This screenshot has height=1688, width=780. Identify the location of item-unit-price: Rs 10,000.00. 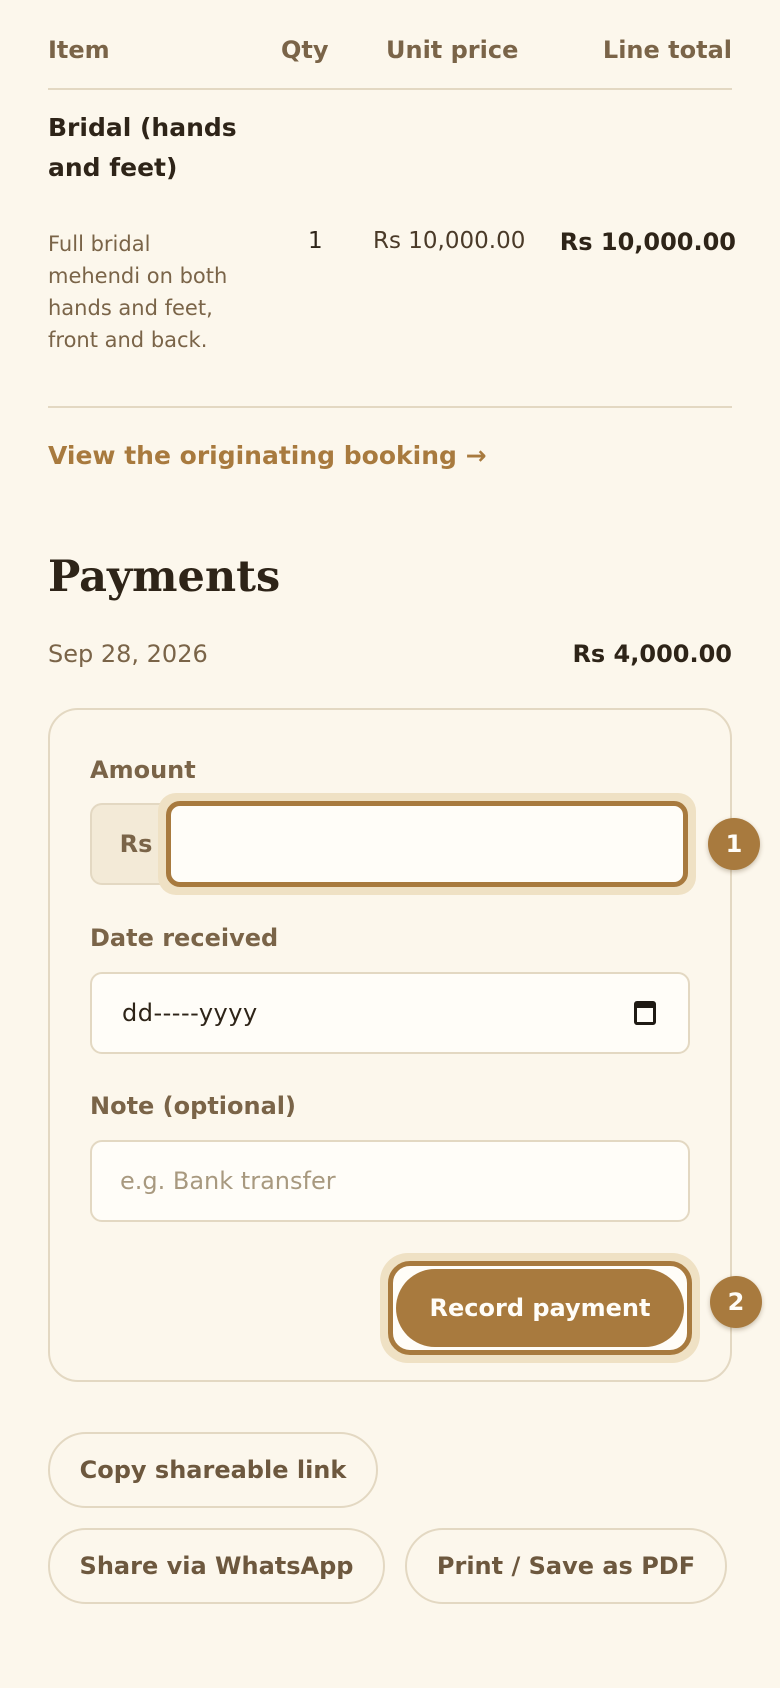
(449, 241).